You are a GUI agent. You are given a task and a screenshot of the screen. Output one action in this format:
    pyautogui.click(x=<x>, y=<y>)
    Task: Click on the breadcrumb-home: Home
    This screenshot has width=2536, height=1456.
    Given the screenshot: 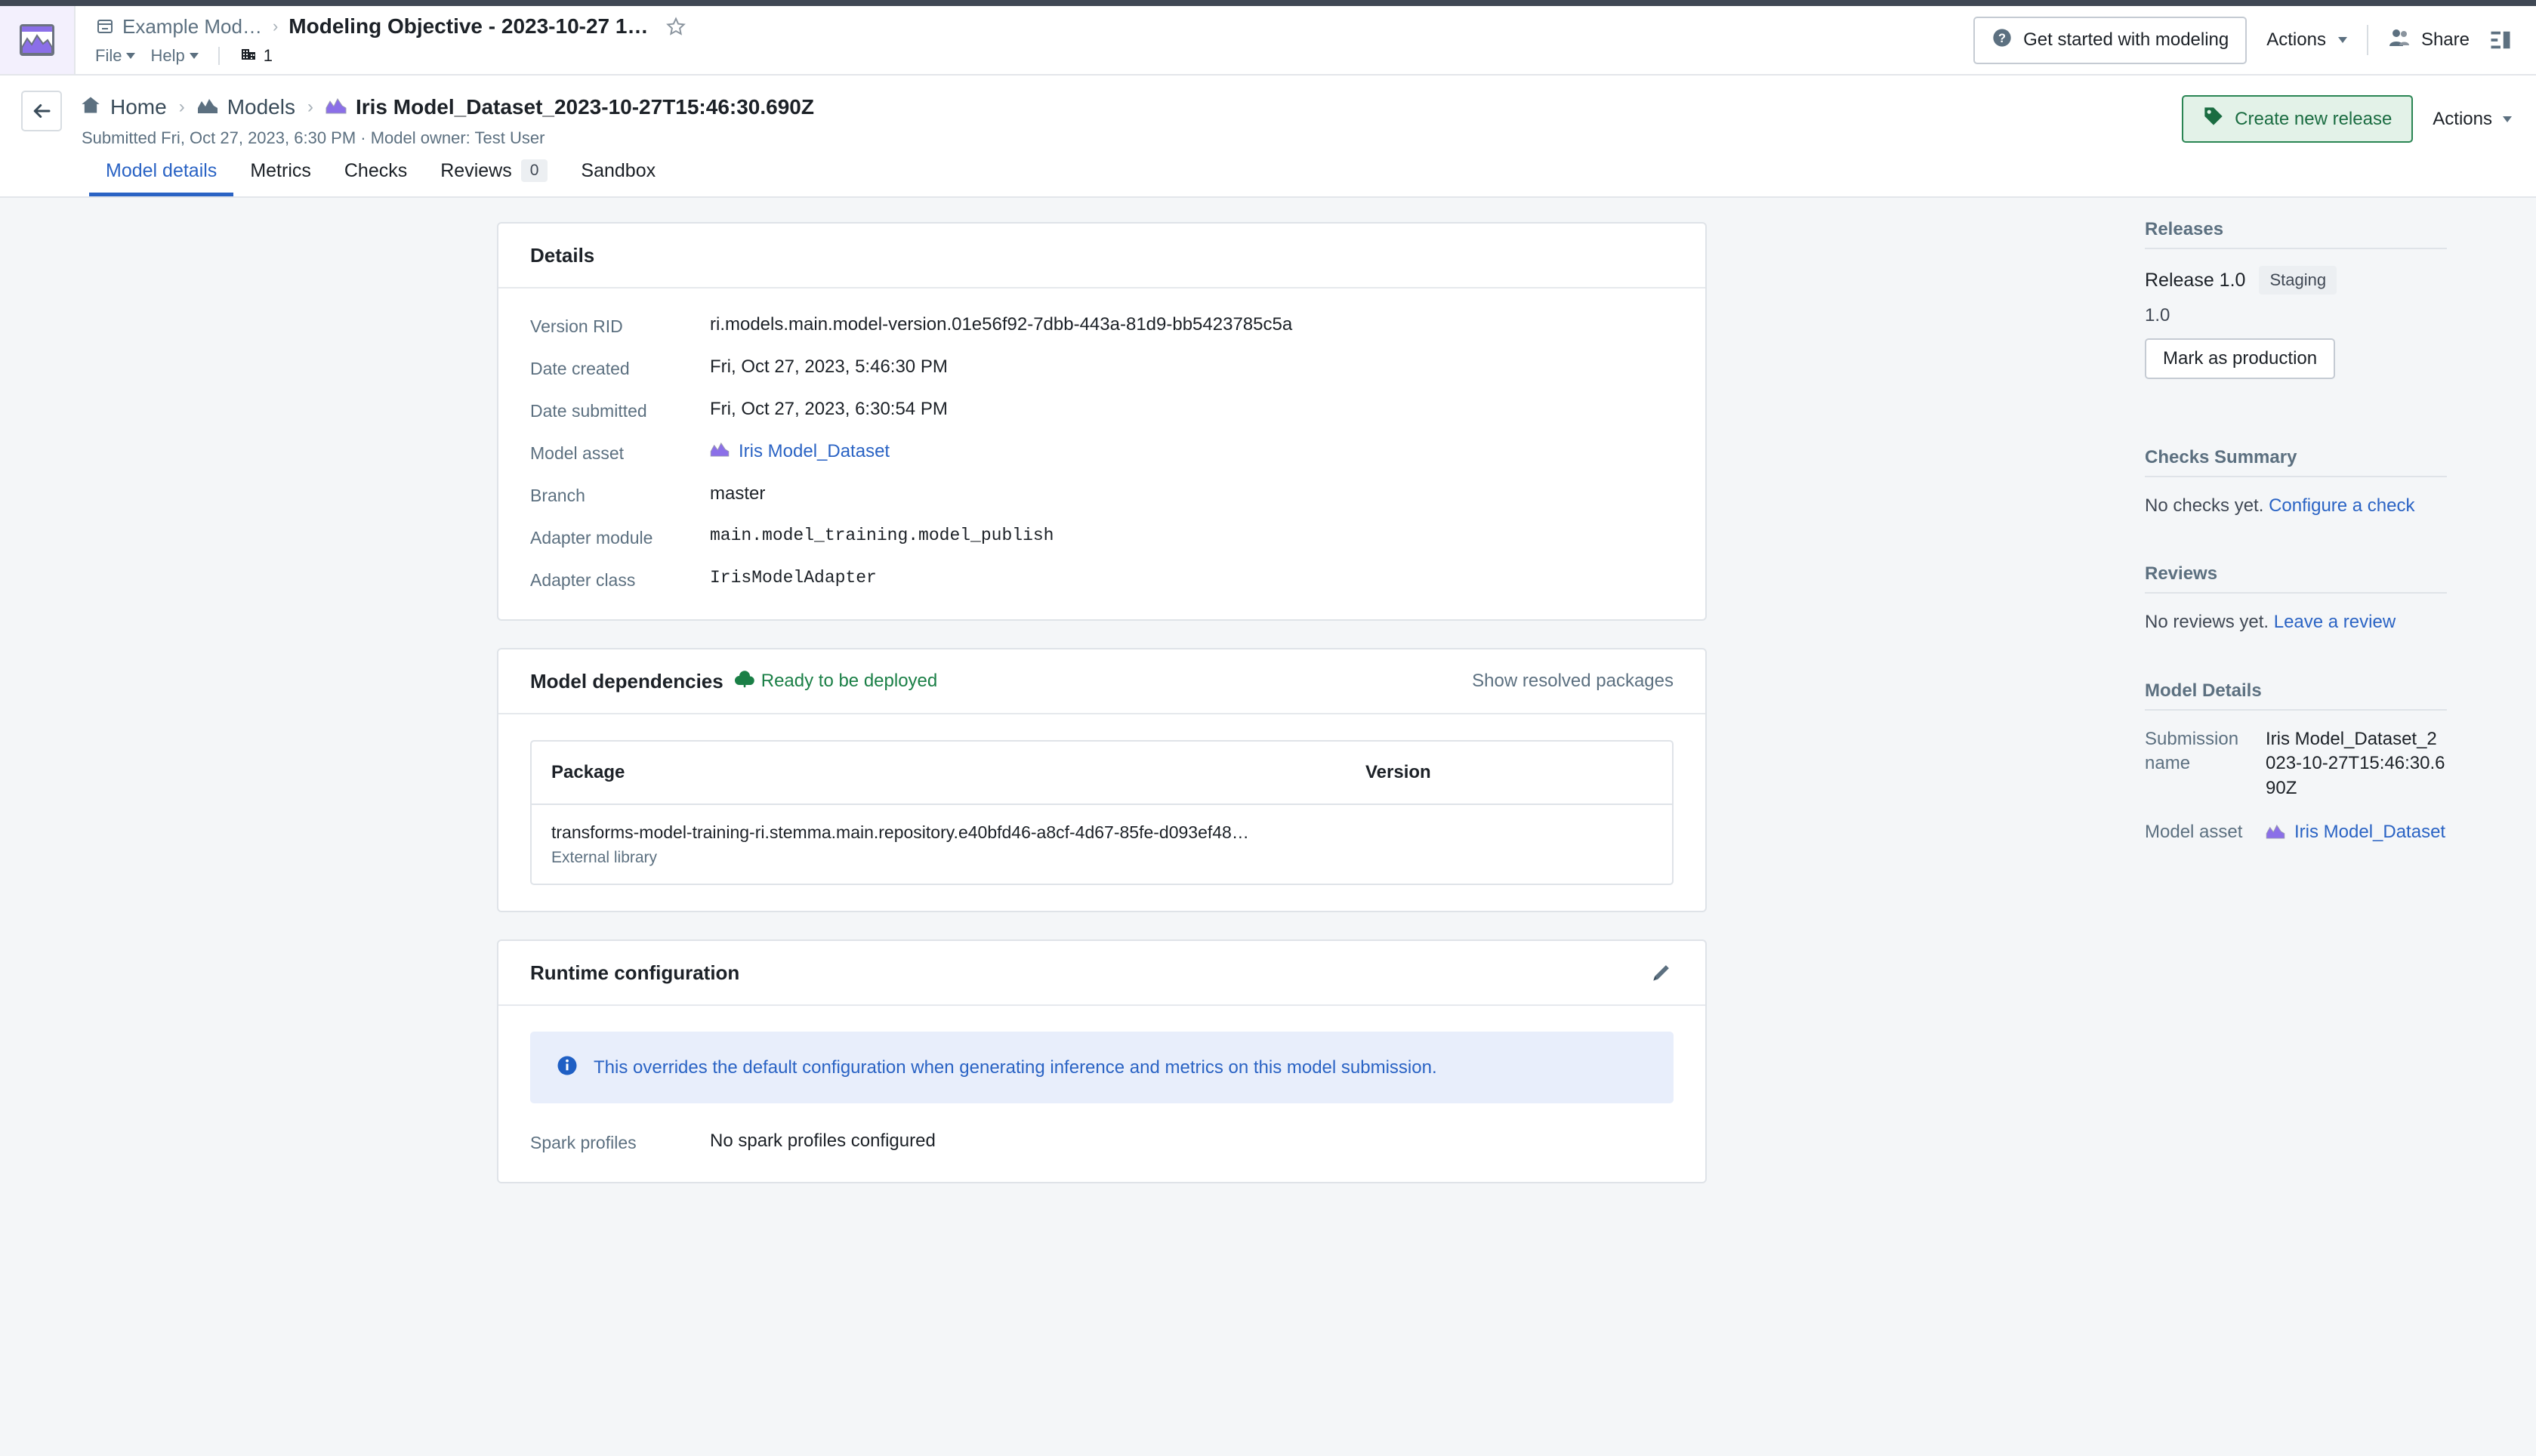 What is the action you would take?
    pyautogui.click(x=124, y=107)
    